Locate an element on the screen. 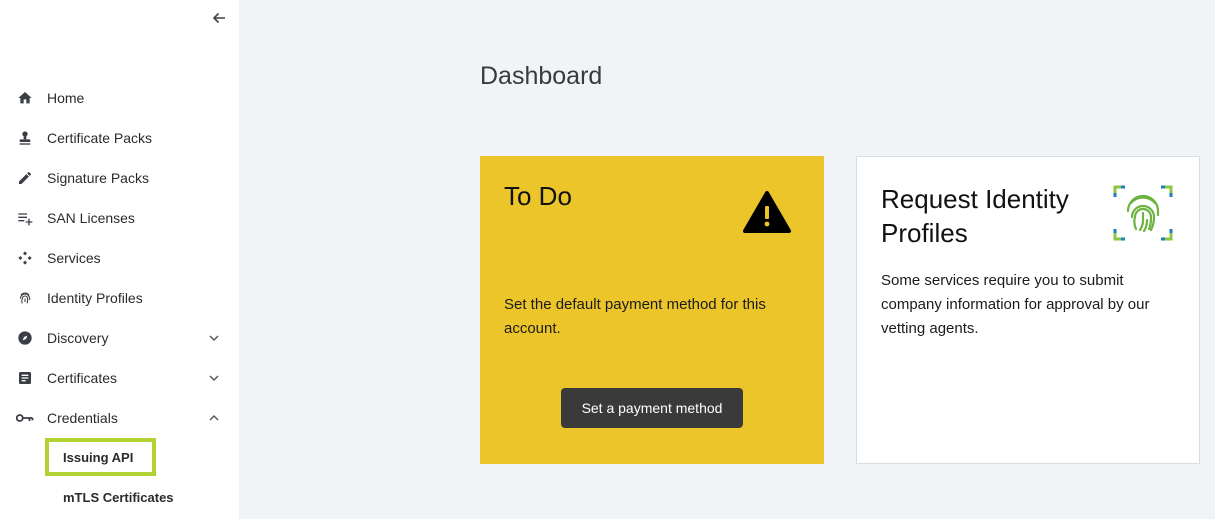 This screenshot has height=519, width=1215. sidebar-item-label: Services is located at coordinates (74, 258).